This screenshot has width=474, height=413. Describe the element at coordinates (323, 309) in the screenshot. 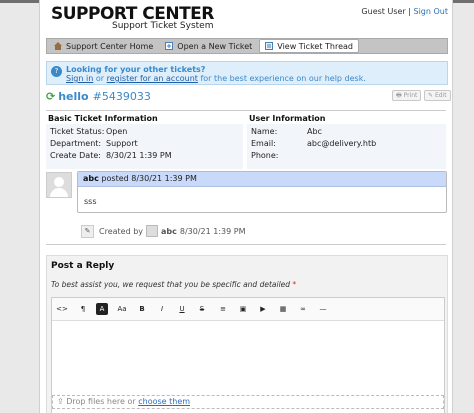

I see `horizontal-rule-button: —` at that location.